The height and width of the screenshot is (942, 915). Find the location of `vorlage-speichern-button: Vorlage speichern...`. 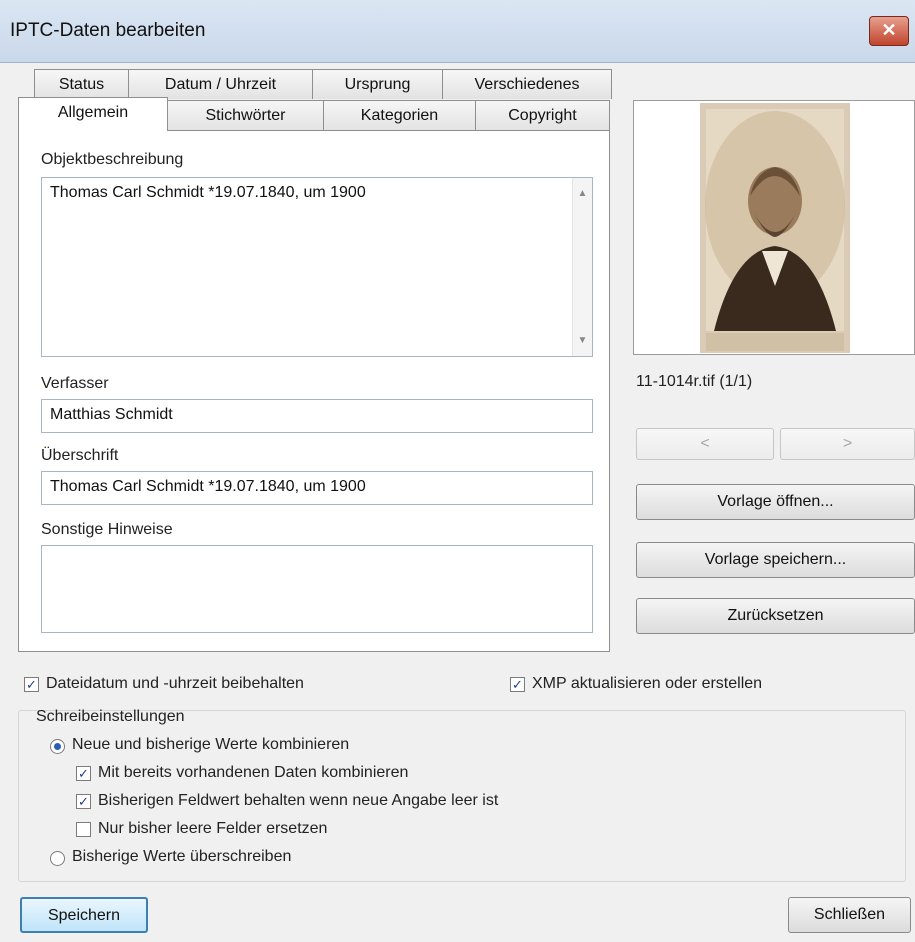

vorlage-speichern-button: Vorlage speichern... is located at coordinates (775, 560).